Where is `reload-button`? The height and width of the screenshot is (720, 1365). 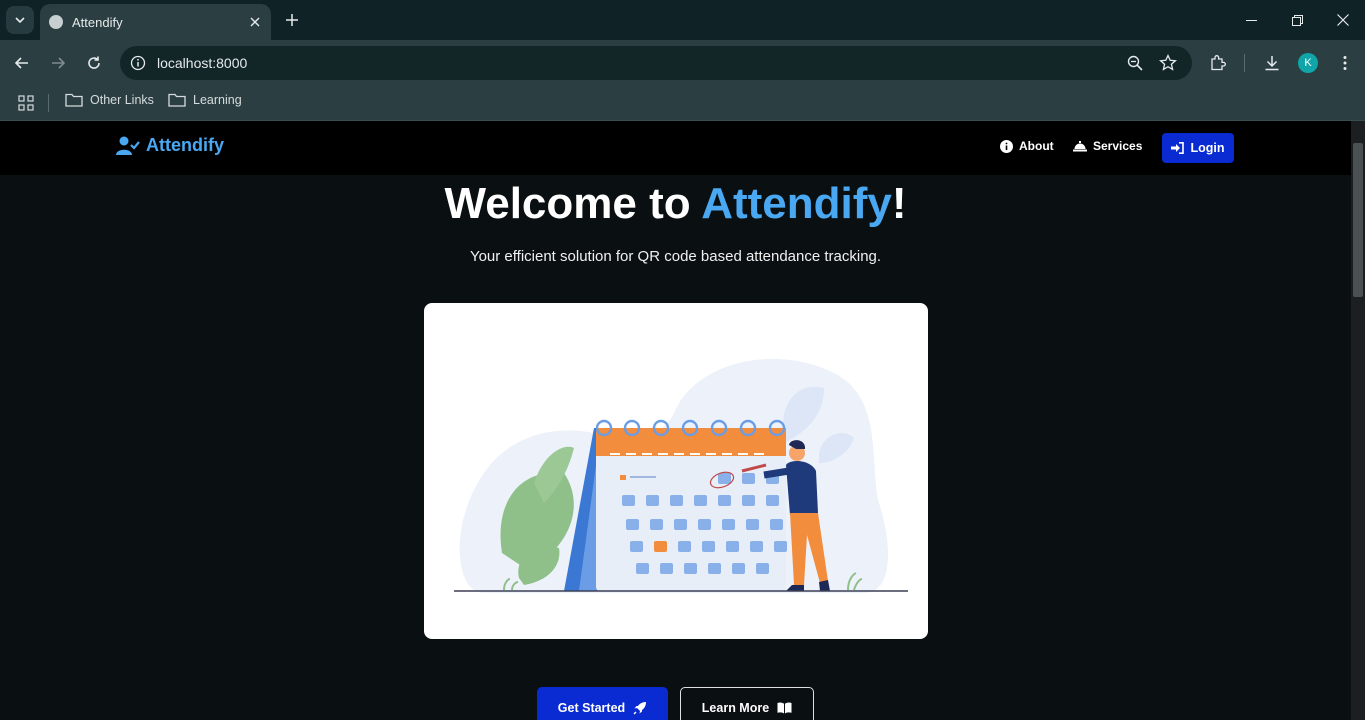
reload-button is located at coordinates (94, 63).